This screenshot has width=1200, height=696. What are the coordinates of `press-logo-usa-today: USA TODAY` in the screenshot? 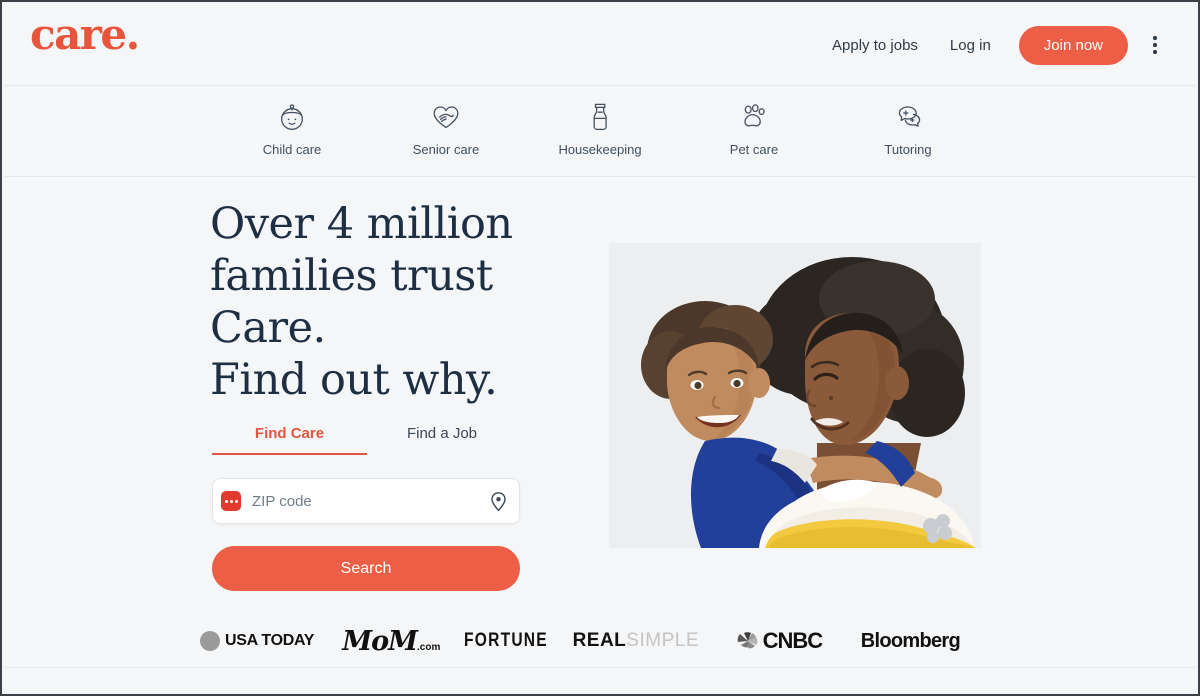 It's located at (271, 641).